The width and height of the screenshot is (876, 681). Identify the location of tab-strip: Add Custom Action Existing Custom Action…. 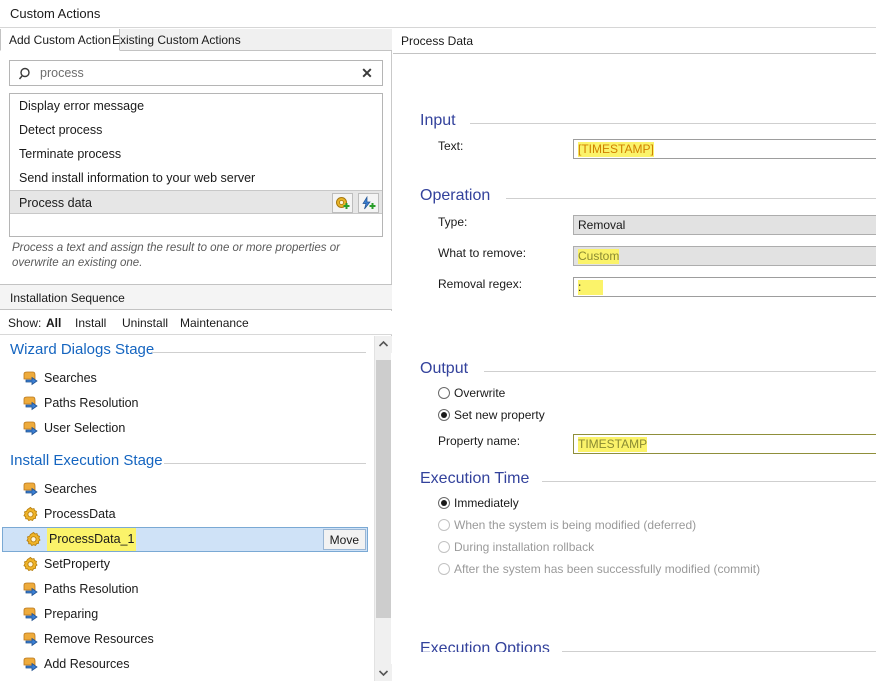
(196, 40).